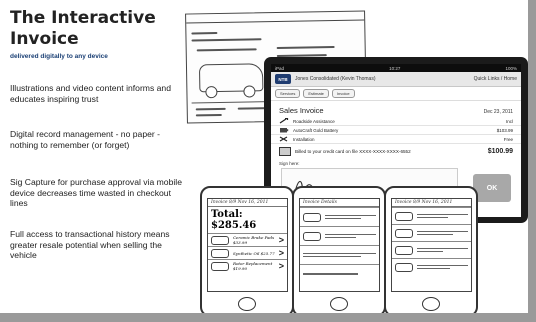  I want to click on invoice-date: Dec 23, 2011, so click(498, 112).